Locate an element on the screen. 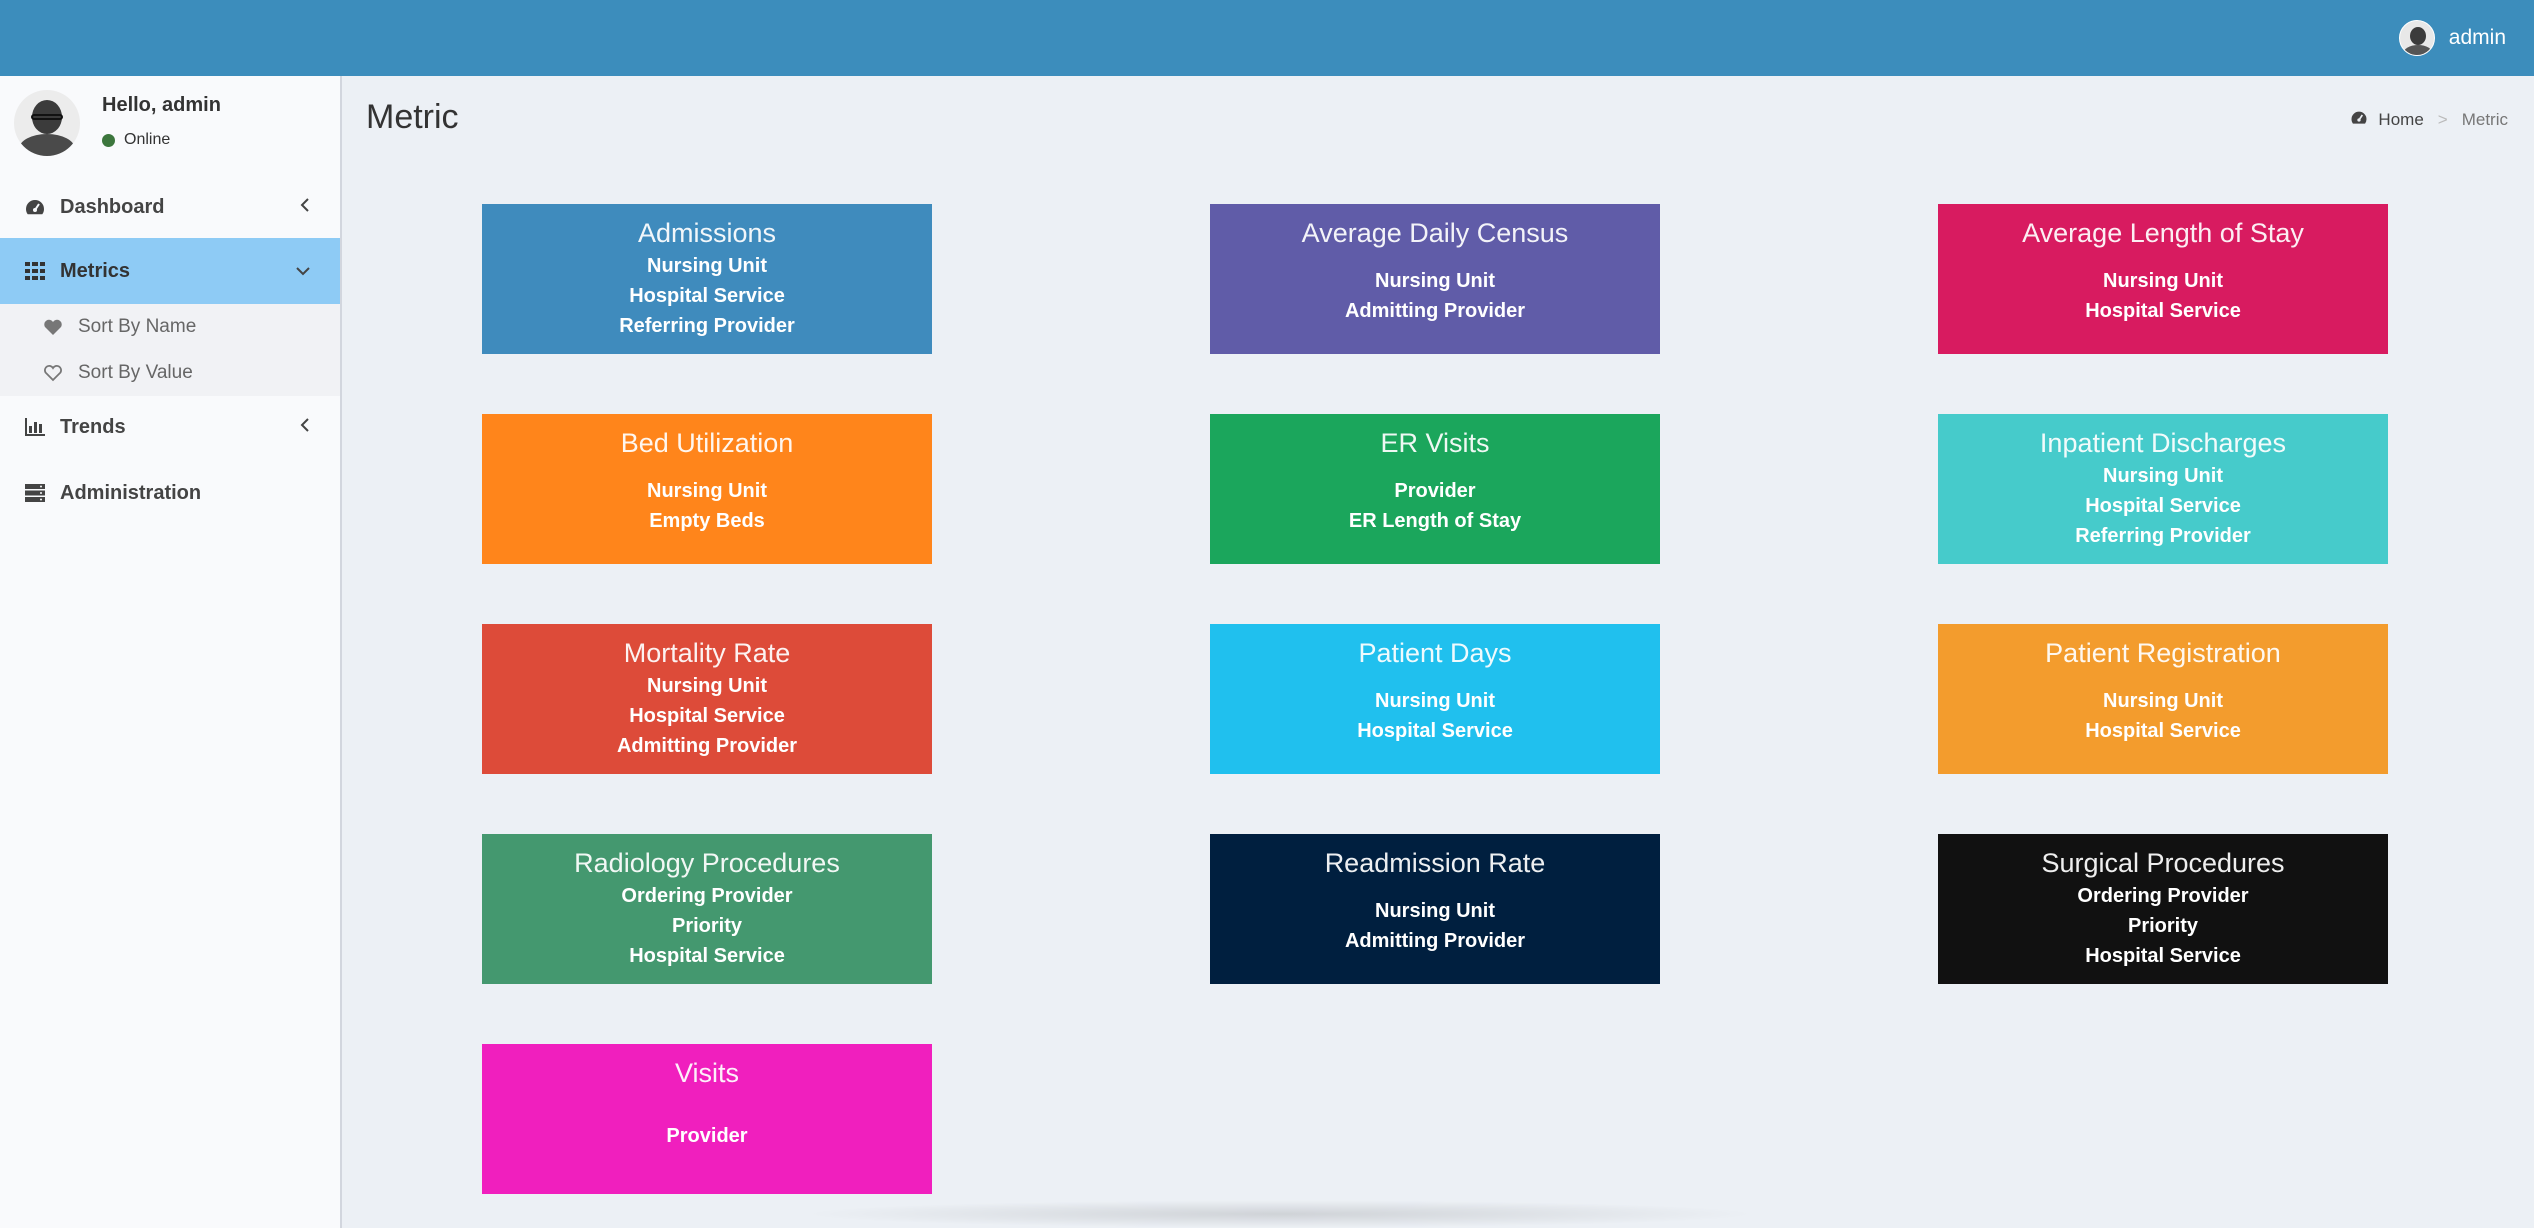  heart-outline-icon is located at coordinates (53, 373).